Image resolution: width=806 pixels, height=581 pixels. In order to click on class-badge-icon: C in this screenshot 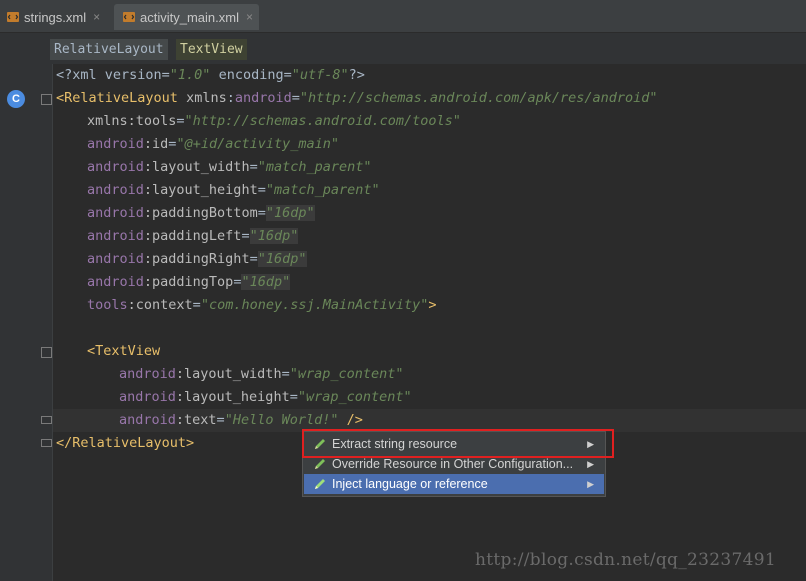, I will do `click(16, 99)`.